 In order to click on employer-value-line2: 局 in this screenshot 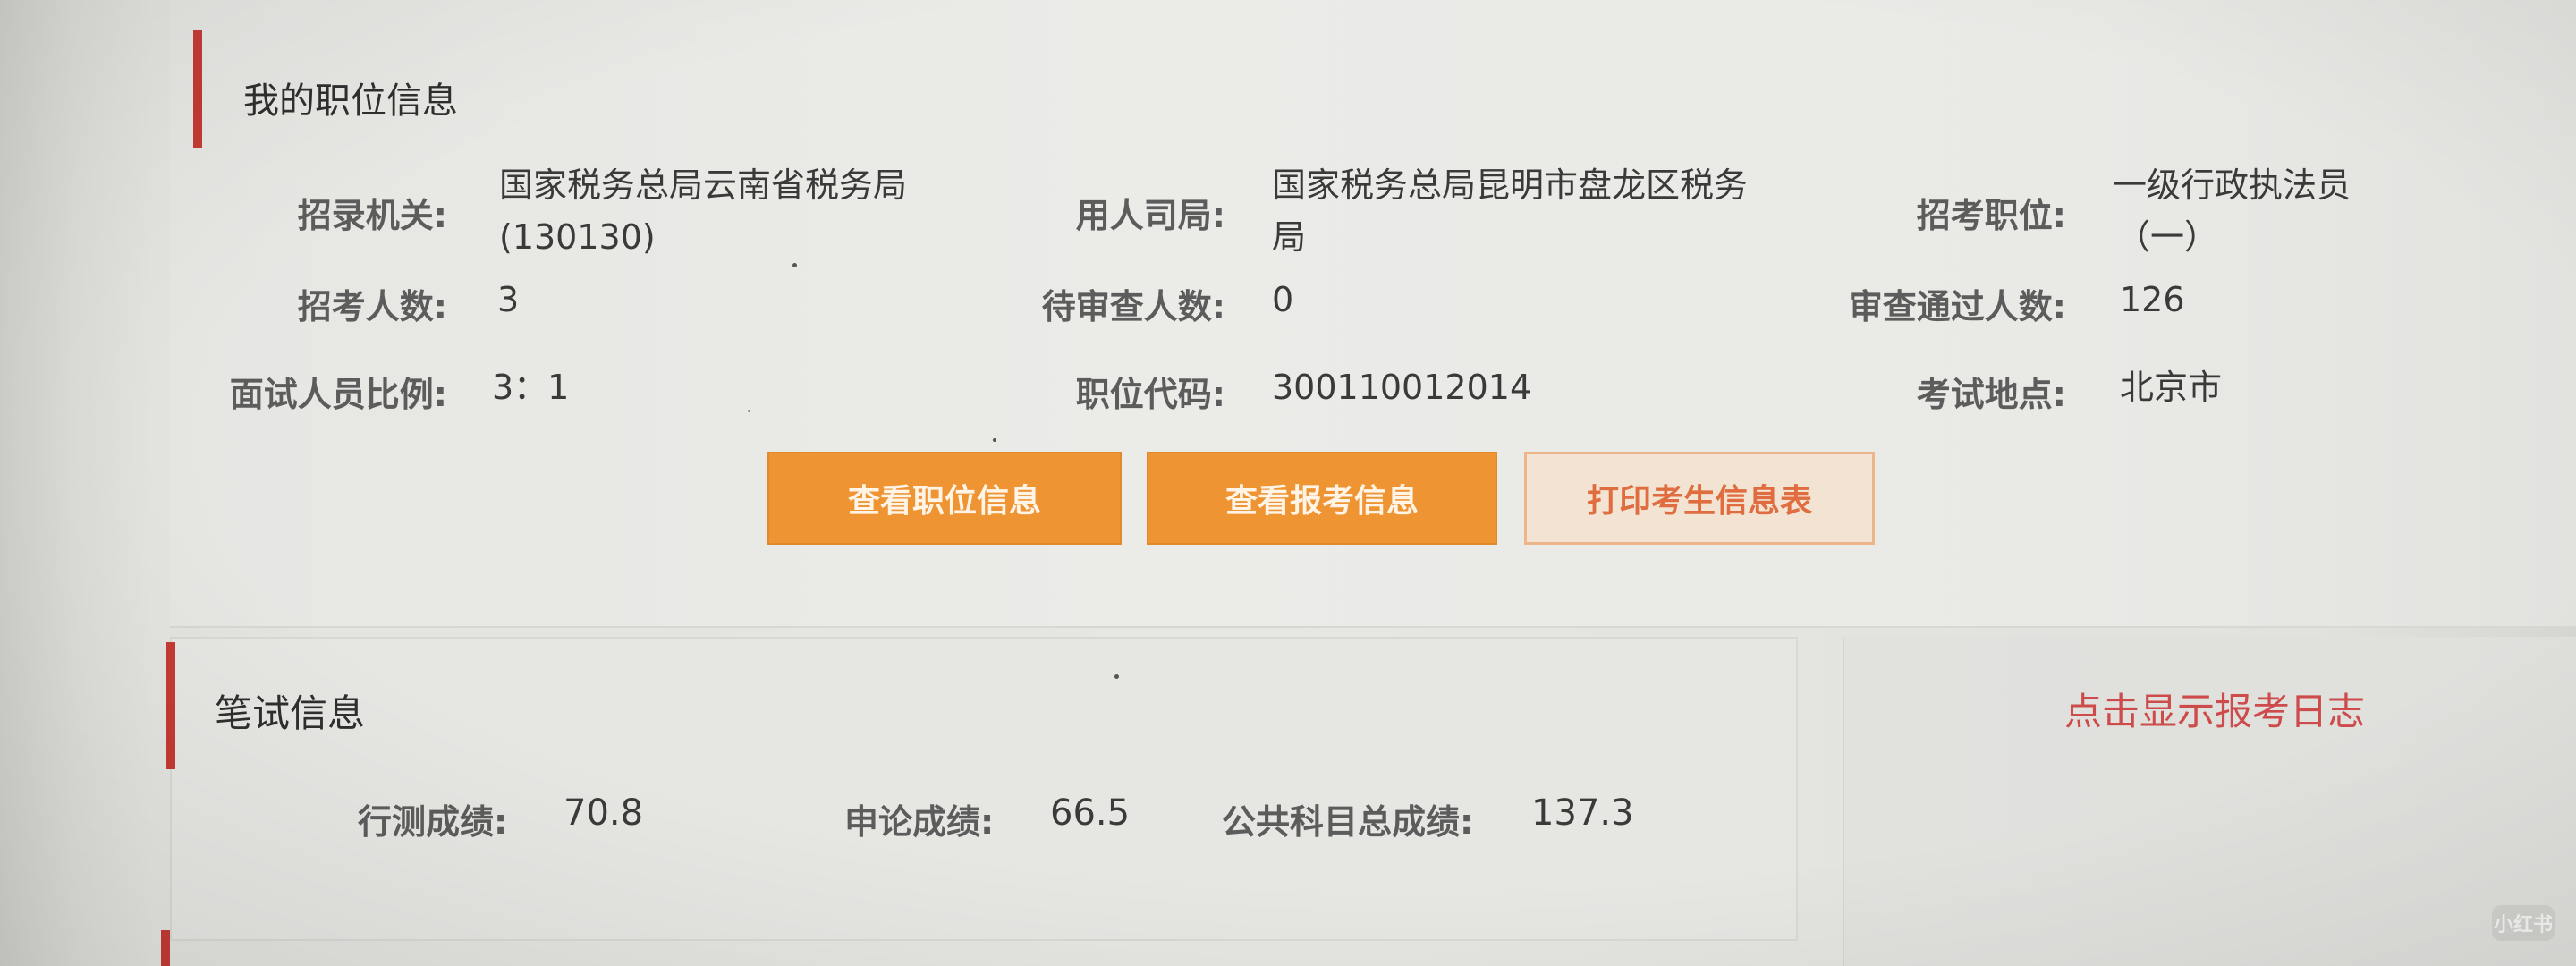, I will do `click(1289, 237)`.